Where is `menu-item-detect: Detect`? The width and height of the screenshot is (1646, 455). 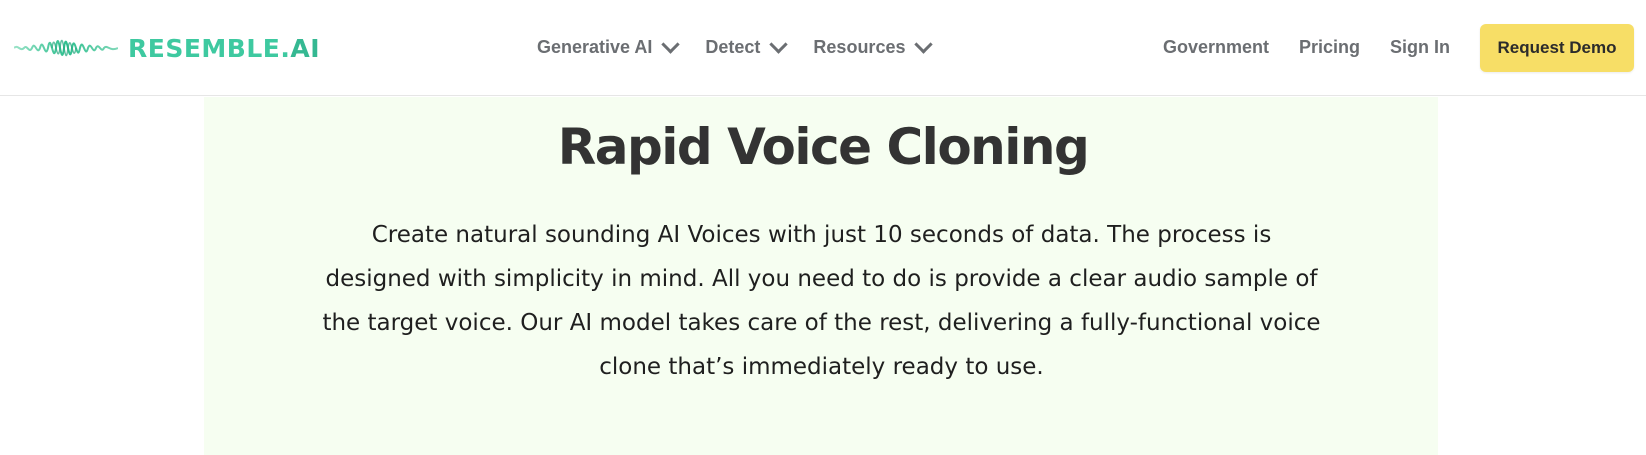 menu-item-detect: Detect is located at coordinates (747, 46).